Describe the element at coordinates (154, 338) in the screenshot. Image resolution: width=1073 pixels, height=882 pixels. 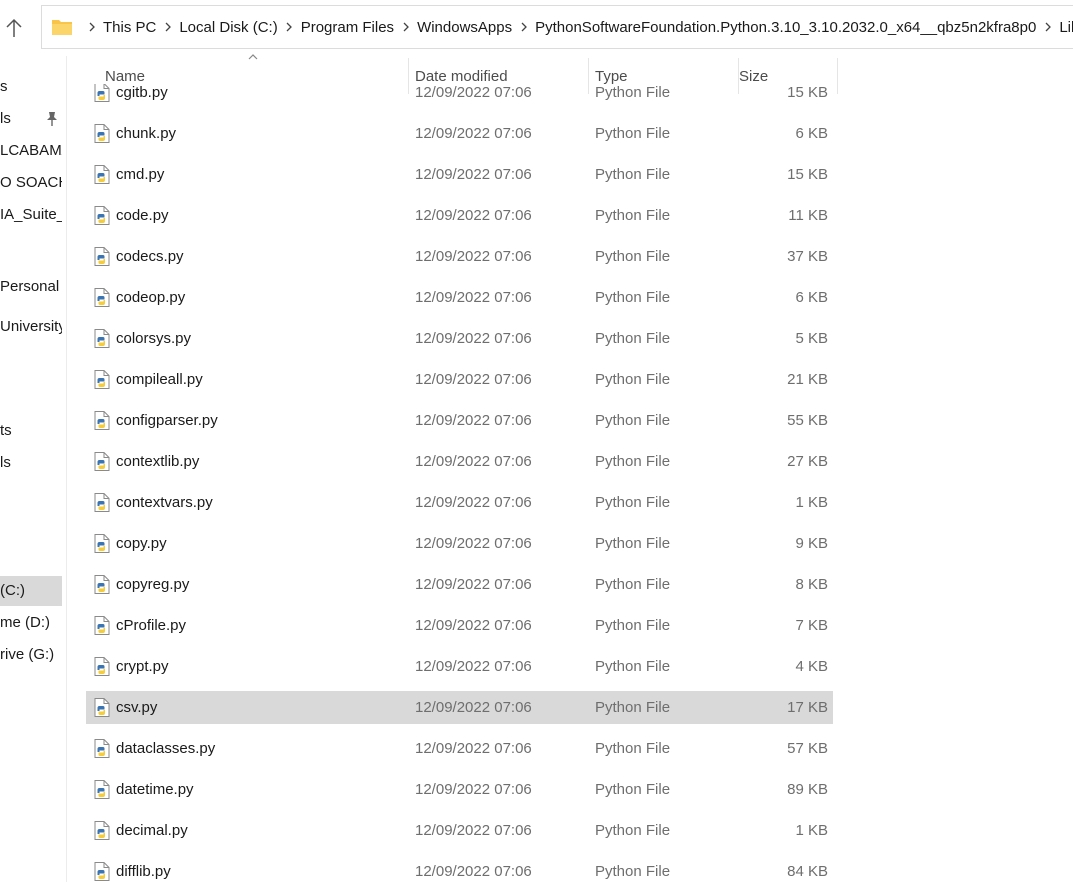
I see `file-name: colorsys.py` at that location.